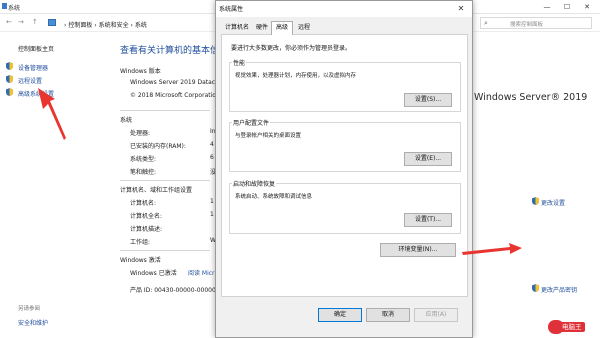 This screenshot has height=338, width=600. I want to click on arrow-to-advanced-settings, so click(52, 114).